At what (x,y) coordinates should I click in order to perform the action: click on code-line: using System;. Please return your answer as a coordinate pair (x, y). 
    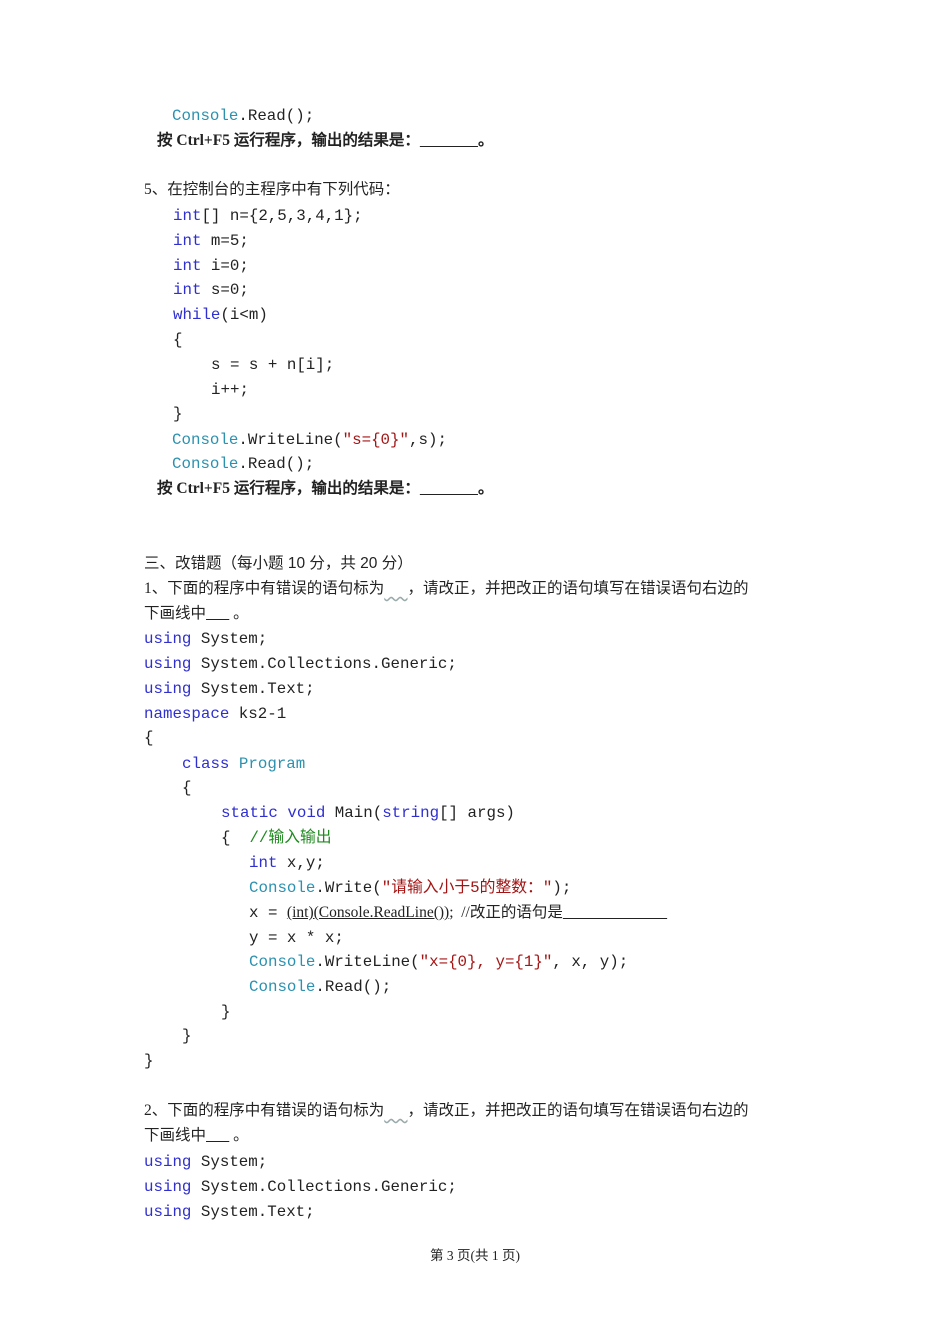
    Looking at the image, I should click on (205, 639).